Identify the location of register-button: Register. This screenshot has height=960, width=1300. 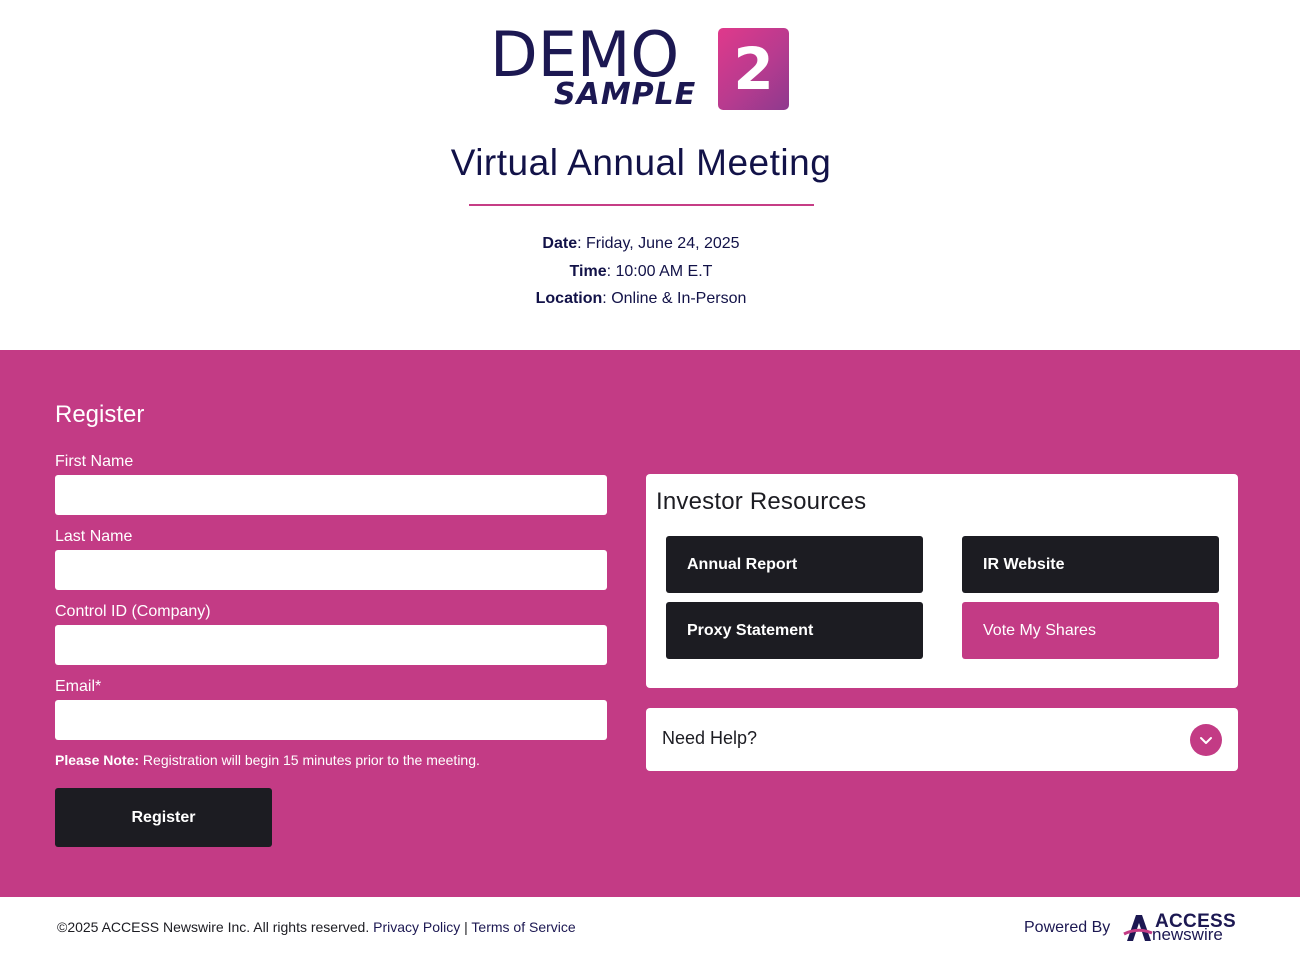
(163, 817).